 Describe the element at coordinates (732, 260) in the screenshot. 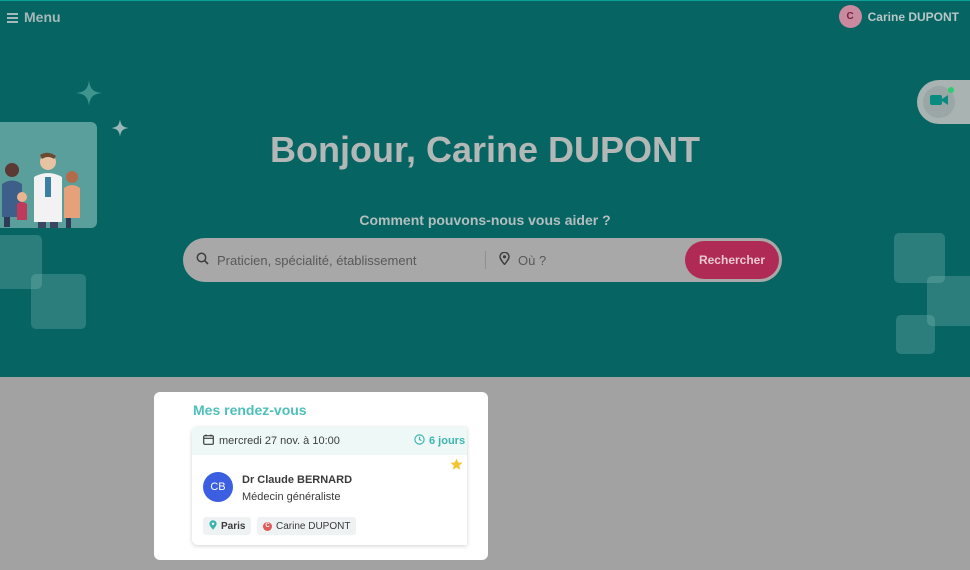

I see `search-button: Rechercher` at that location.